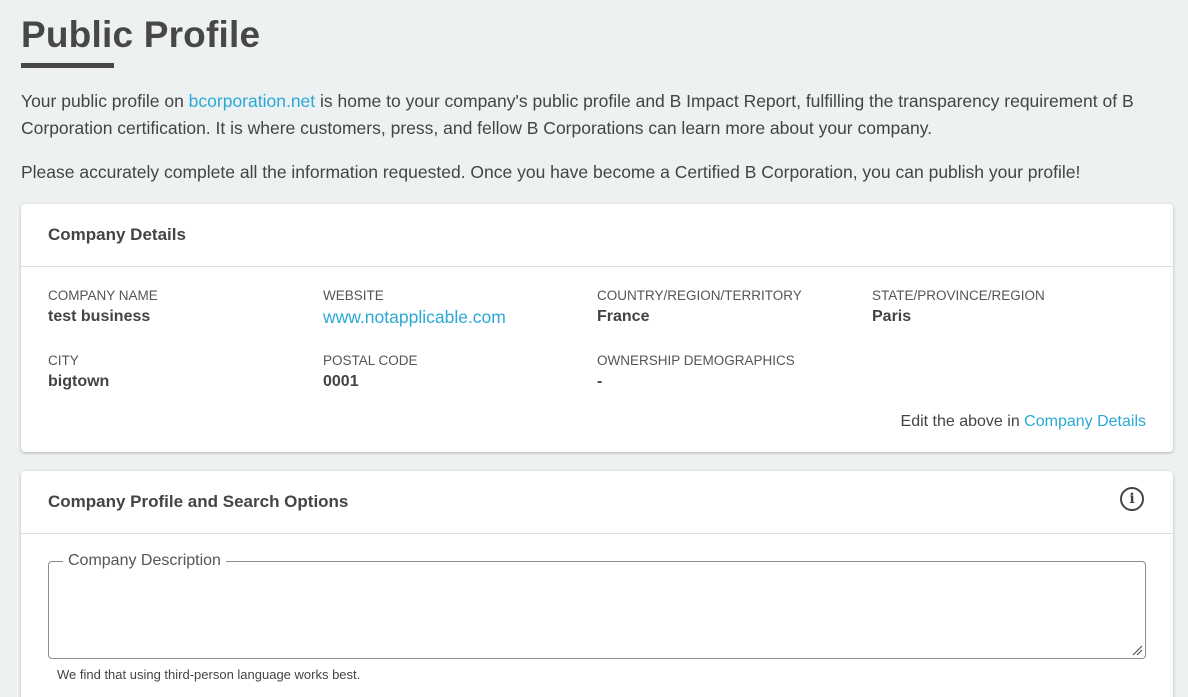  I want to click on postal-code-label: POSTAL CODE, so click(370, 360).